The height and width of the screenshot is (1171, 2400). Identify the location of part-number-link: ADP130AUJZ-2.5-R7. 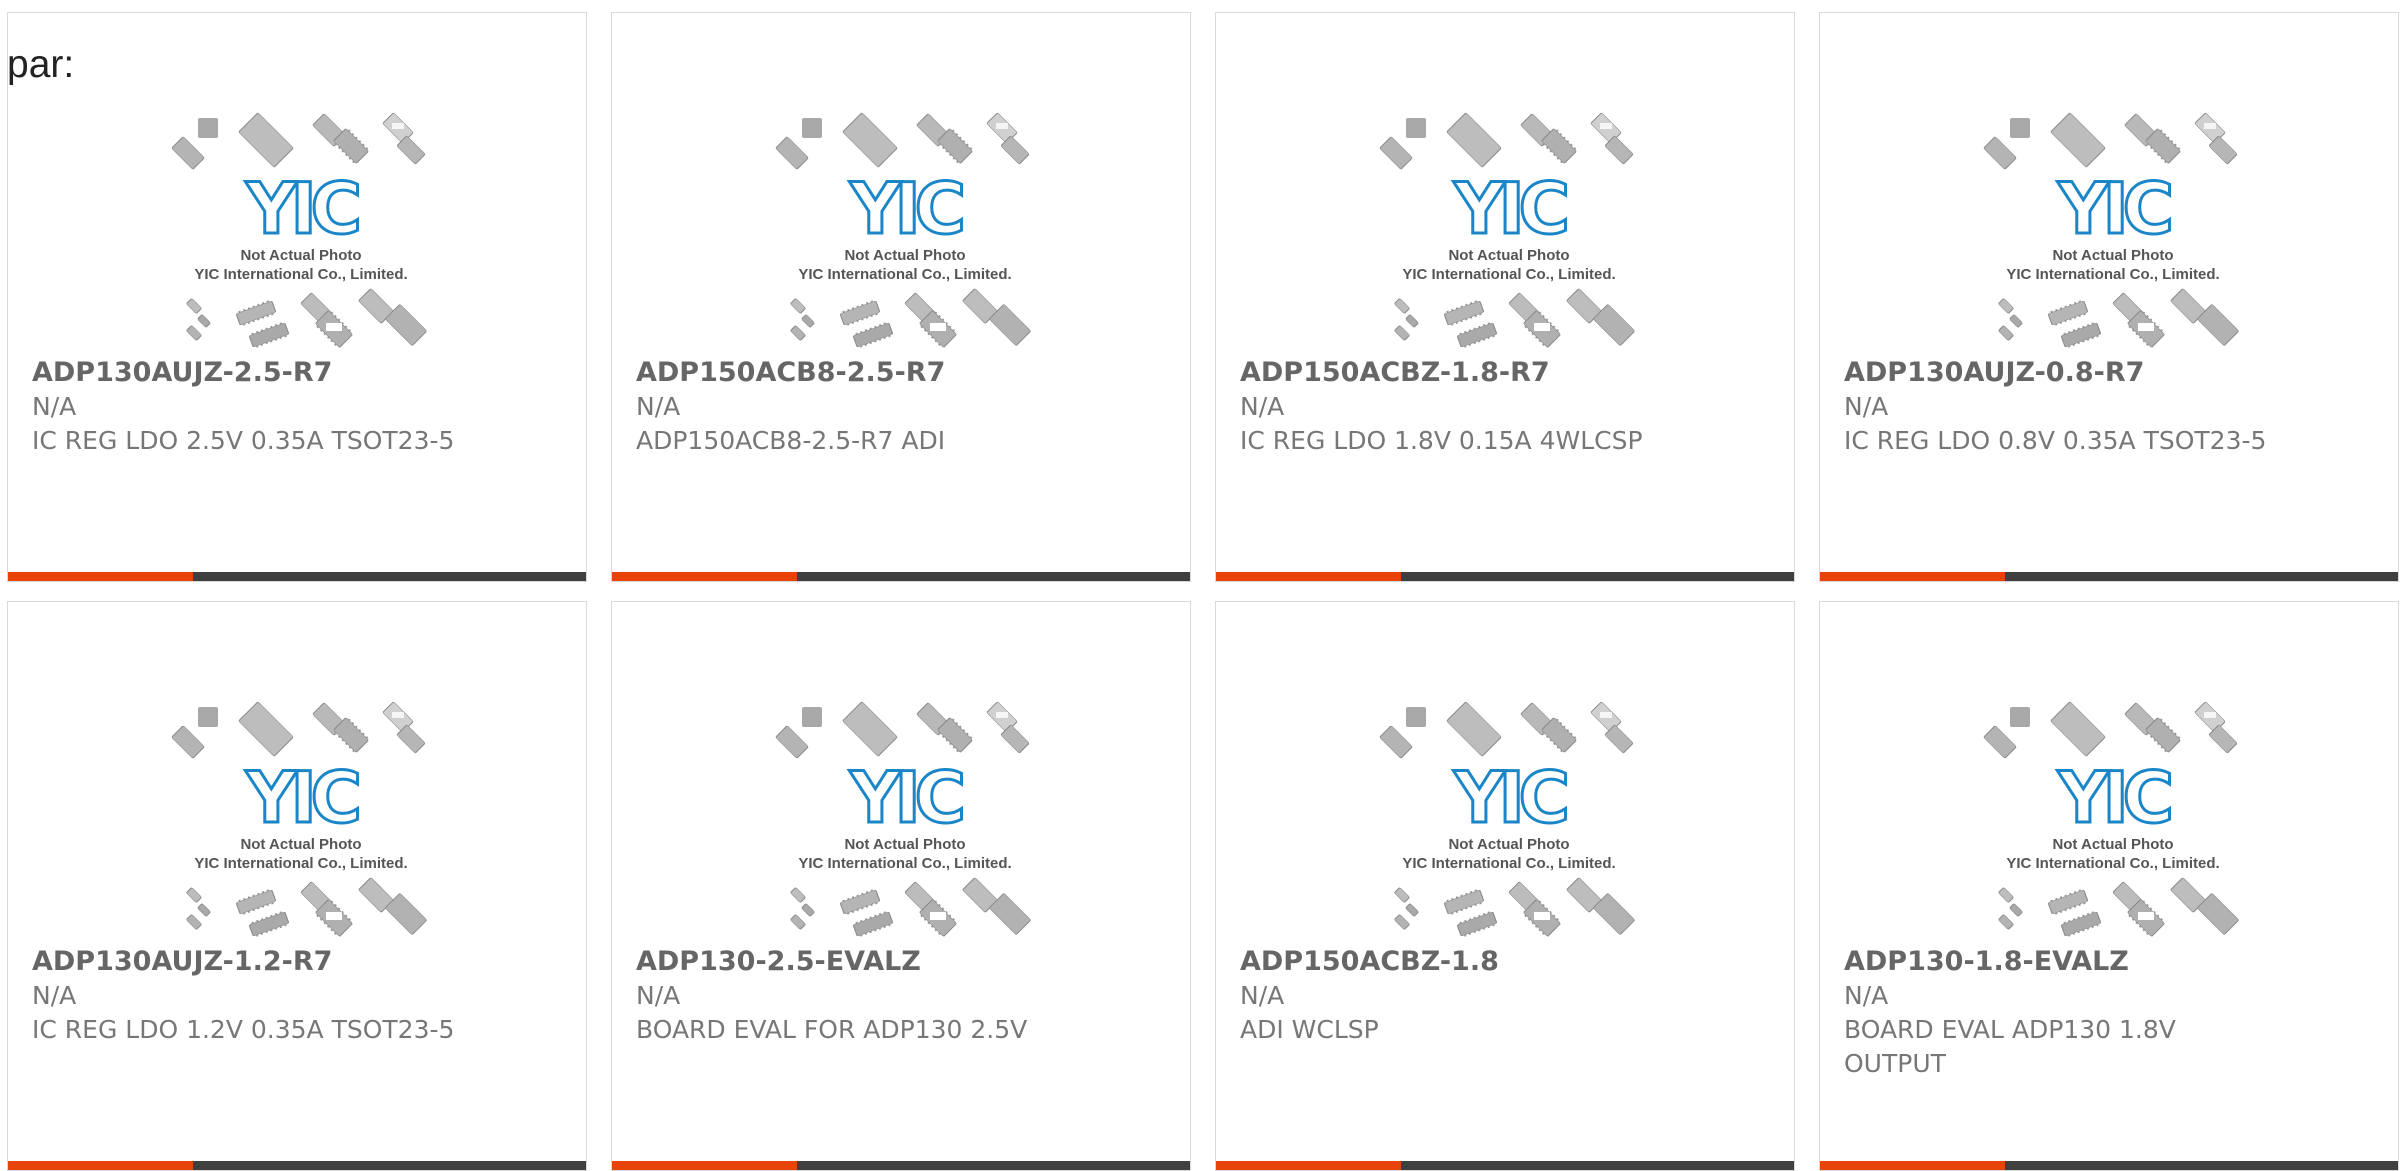
(252, 373).